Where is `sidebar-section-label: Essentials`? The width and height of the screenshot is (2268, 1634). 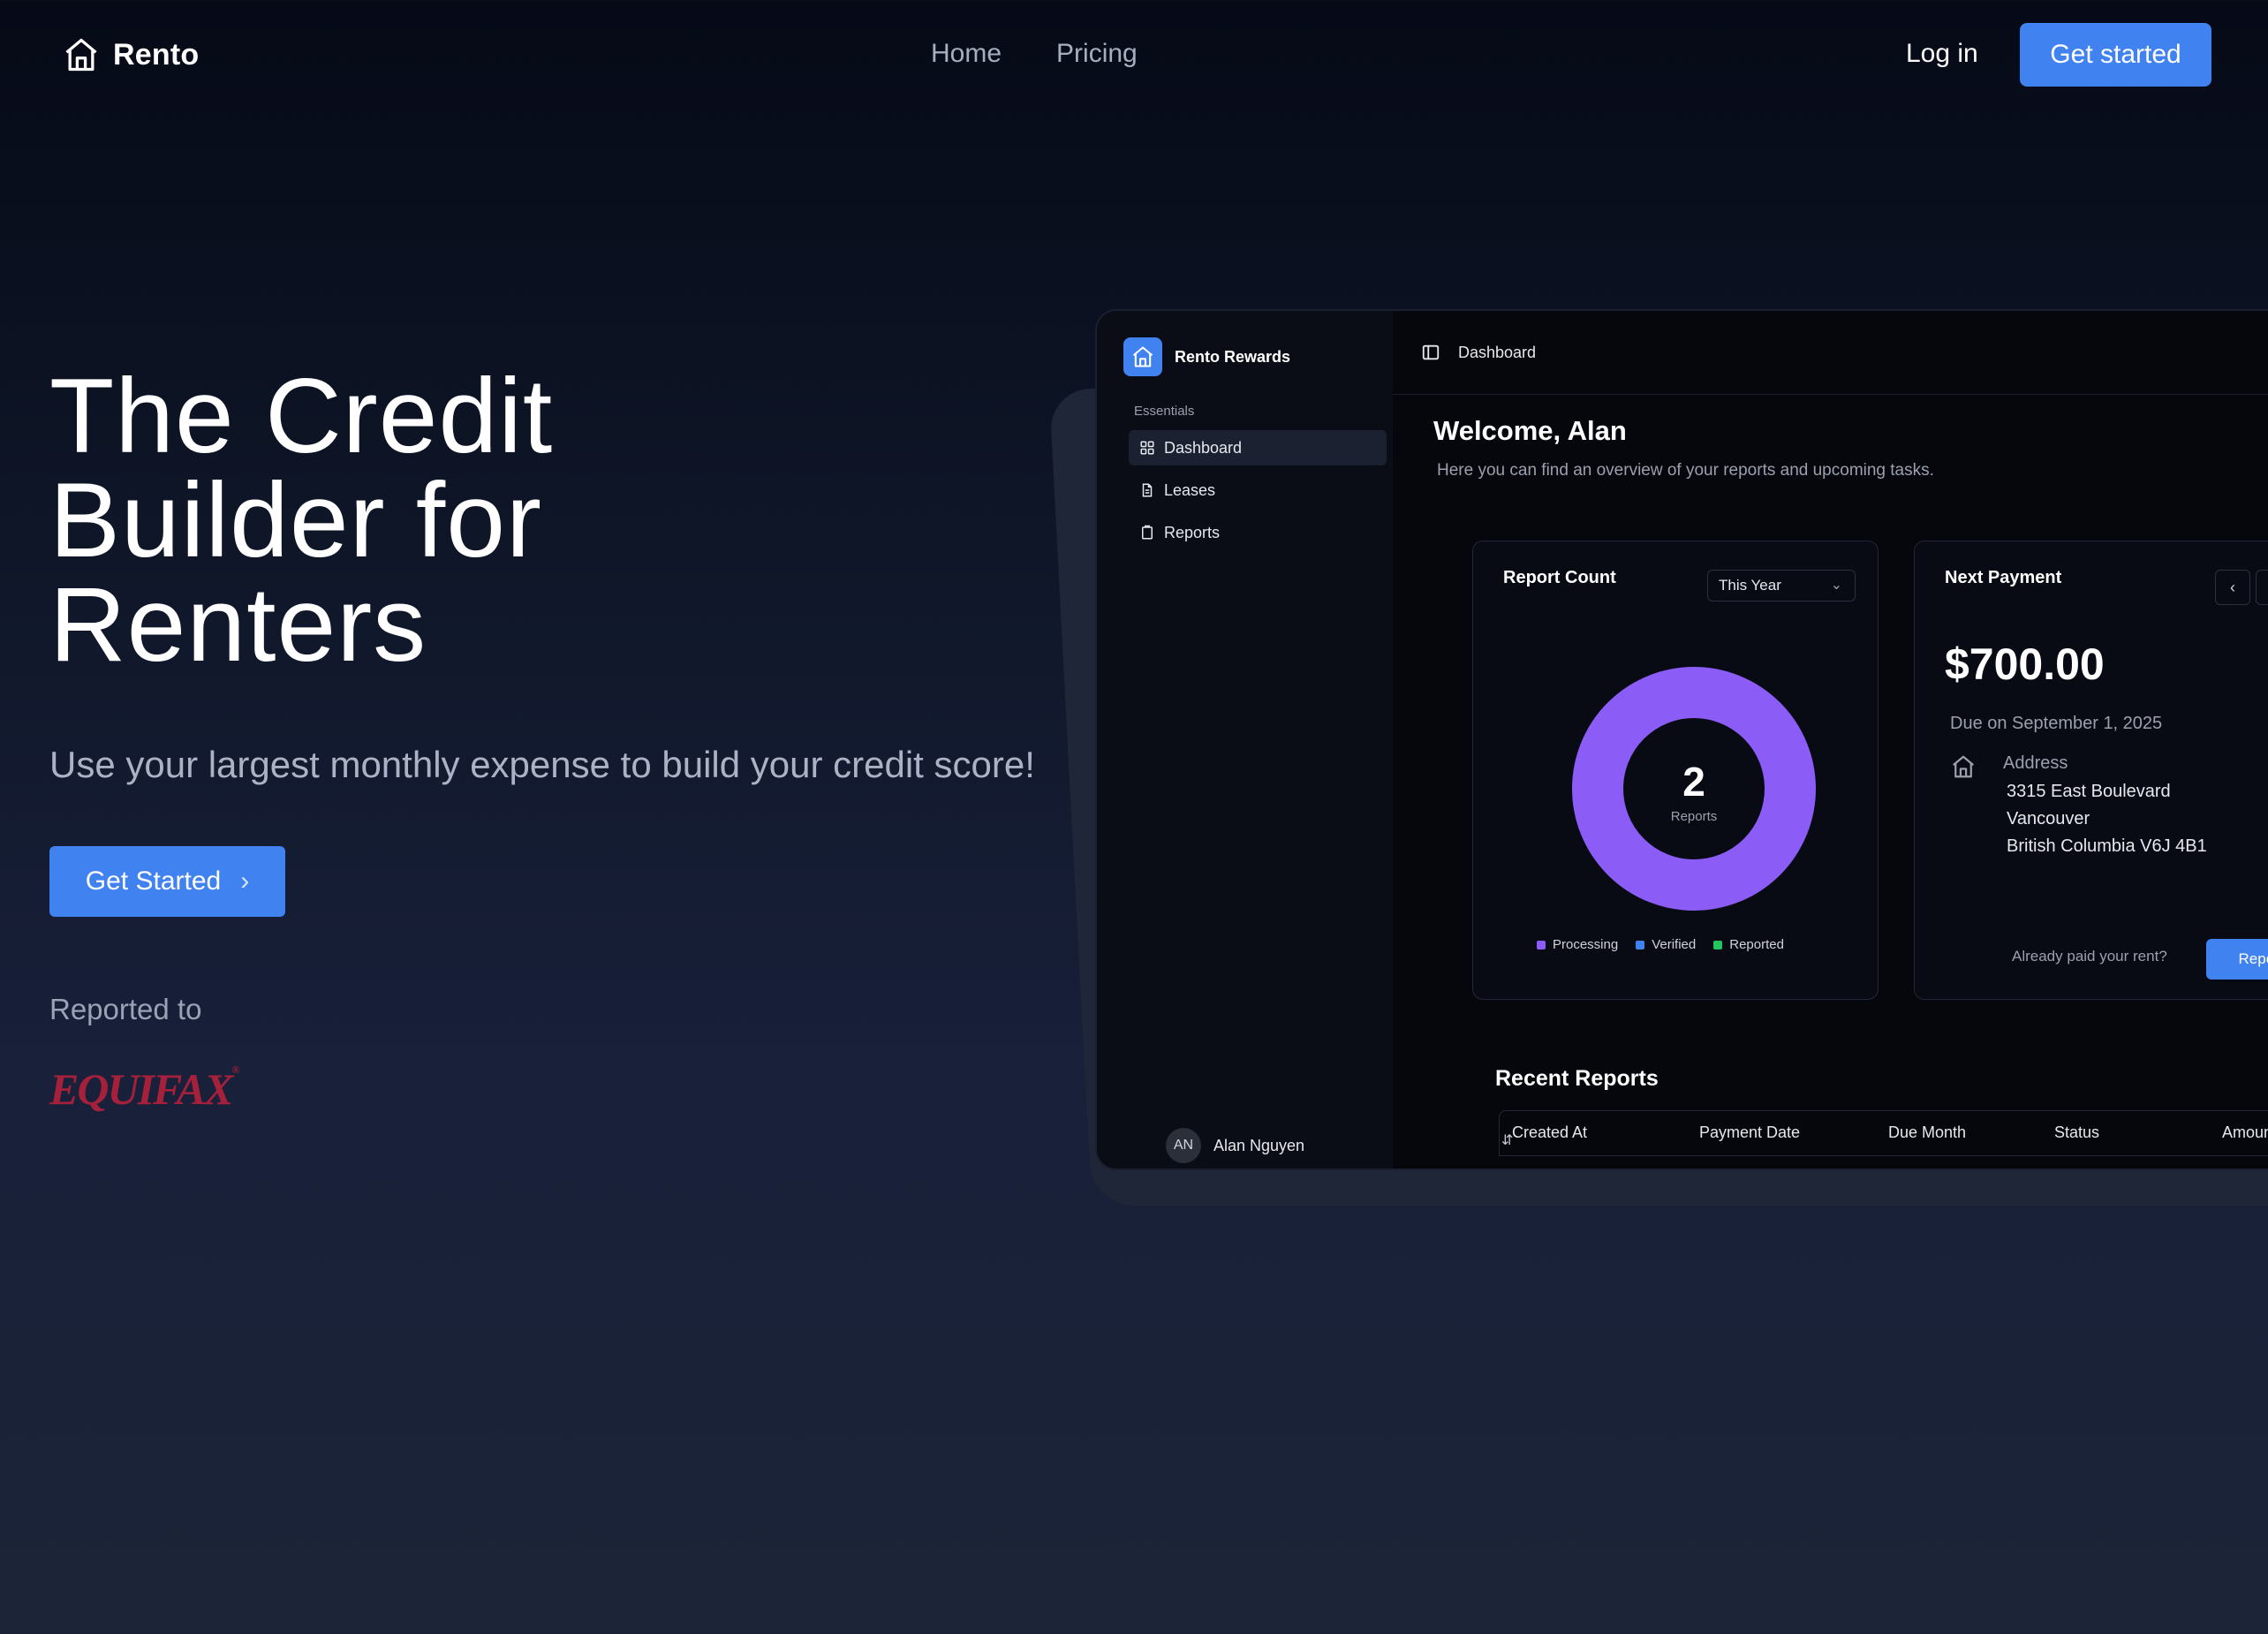 sidebar-section-label: Essentials is located at coordinates (1164, 411).